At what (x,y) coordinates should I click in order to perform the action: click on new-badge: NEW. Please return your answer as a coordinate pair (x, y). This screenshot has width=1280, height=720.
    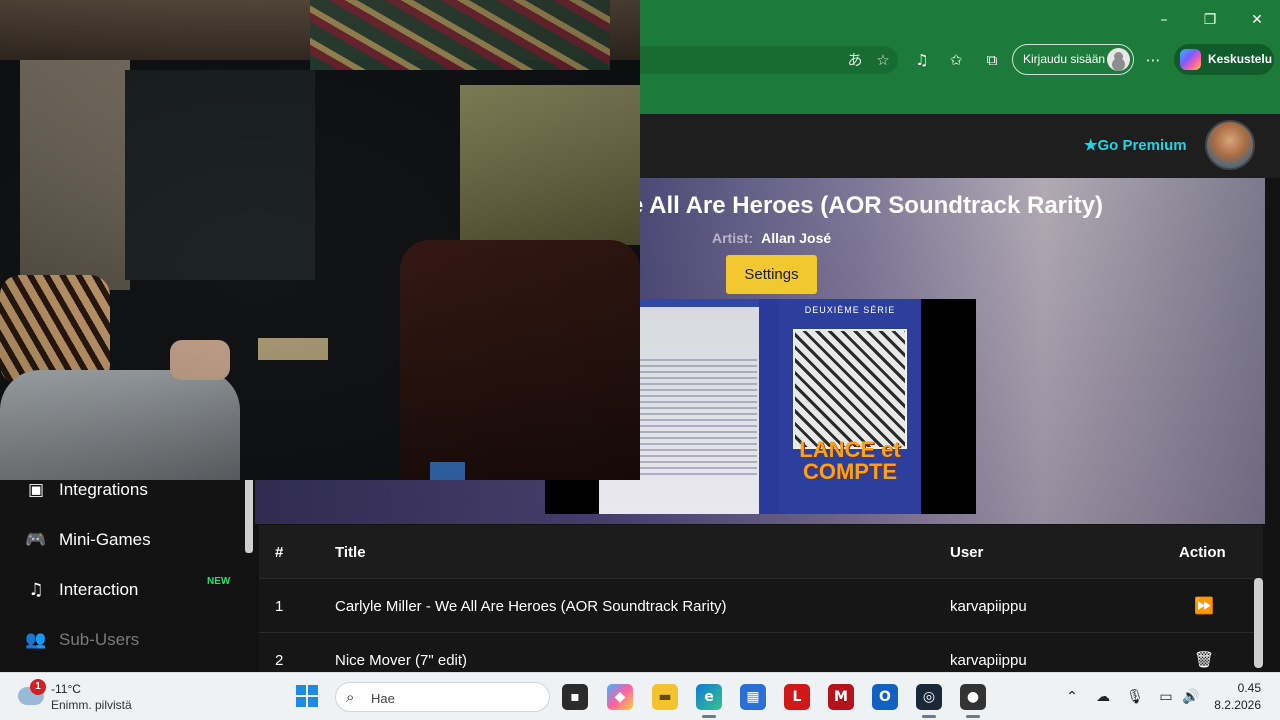
    Looking at the image, I should click on (219, 581).